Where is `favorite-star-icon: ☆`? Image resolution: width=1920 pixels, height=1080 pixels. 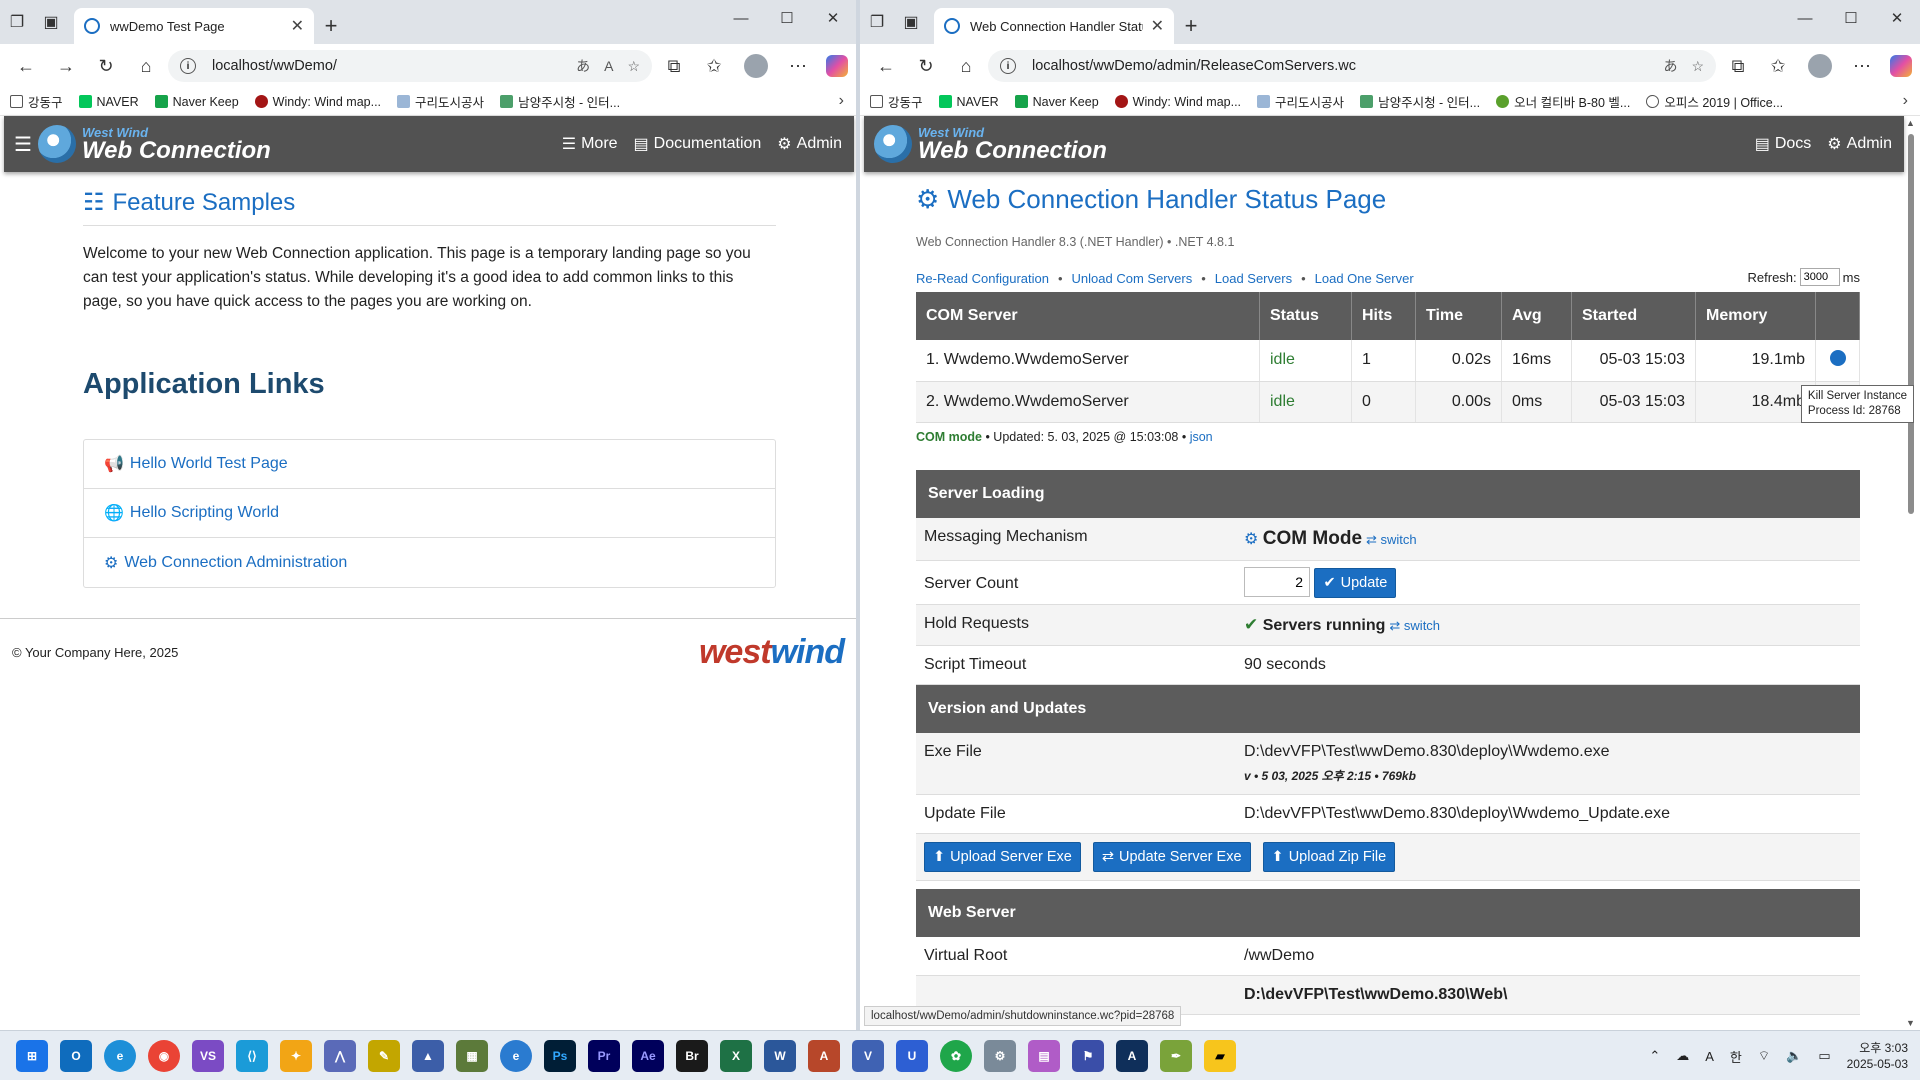
favorite-star-icon: ☆ is located at coordinates (1697, 66).